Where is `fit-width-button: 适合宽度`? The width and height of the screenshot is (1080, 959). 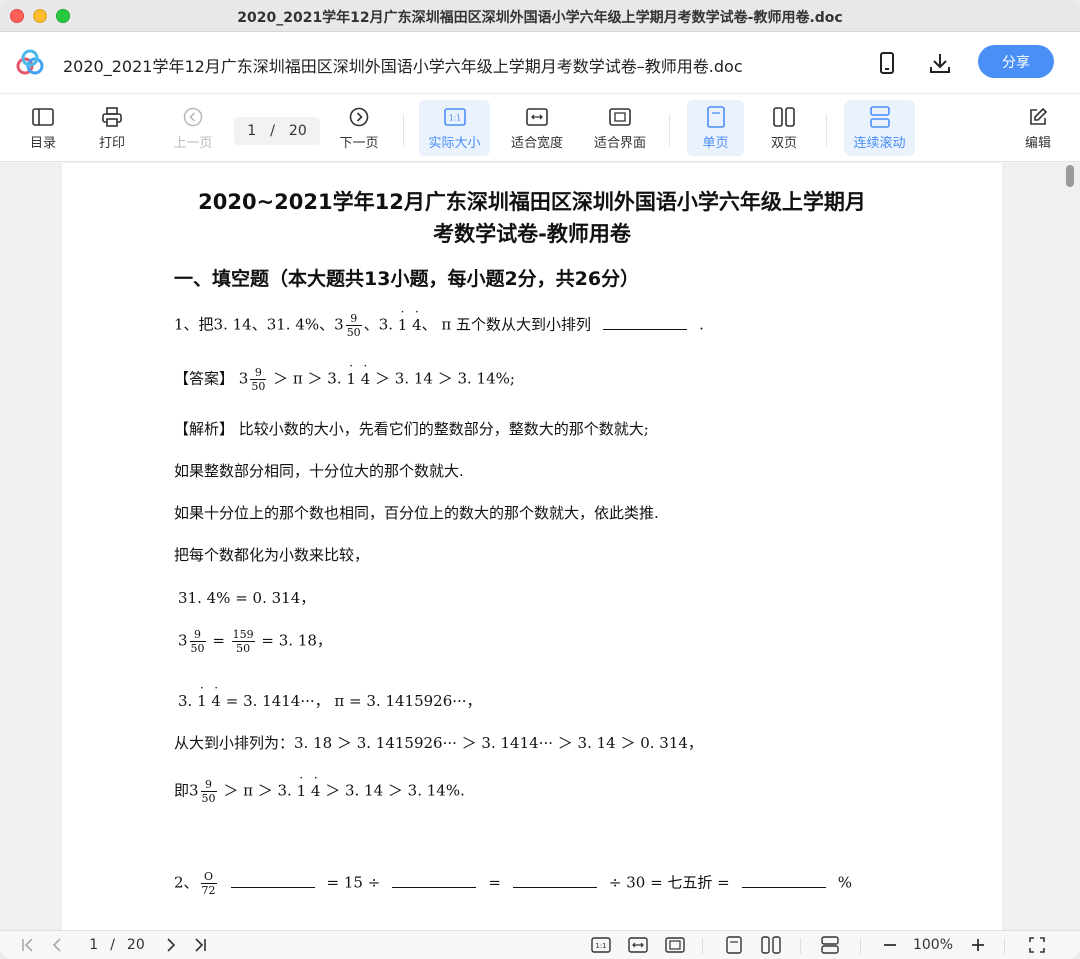
fit-width-button: 适合宽度 is located at coordinates (537, 128).